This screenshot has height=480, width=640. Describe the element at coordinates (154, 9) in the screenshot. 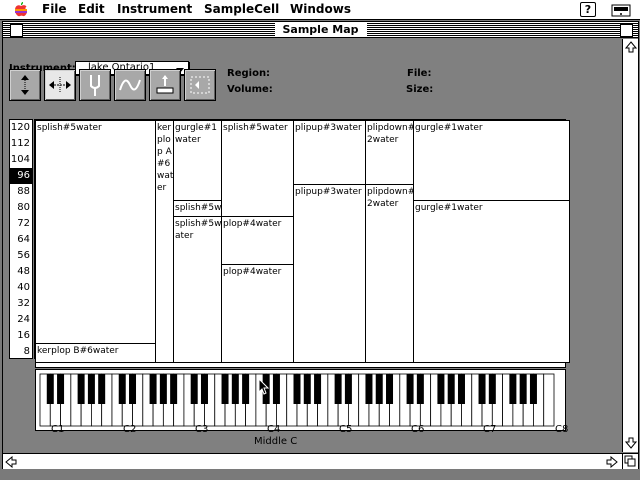

I see `menu-instrument: Instrument` at that location.